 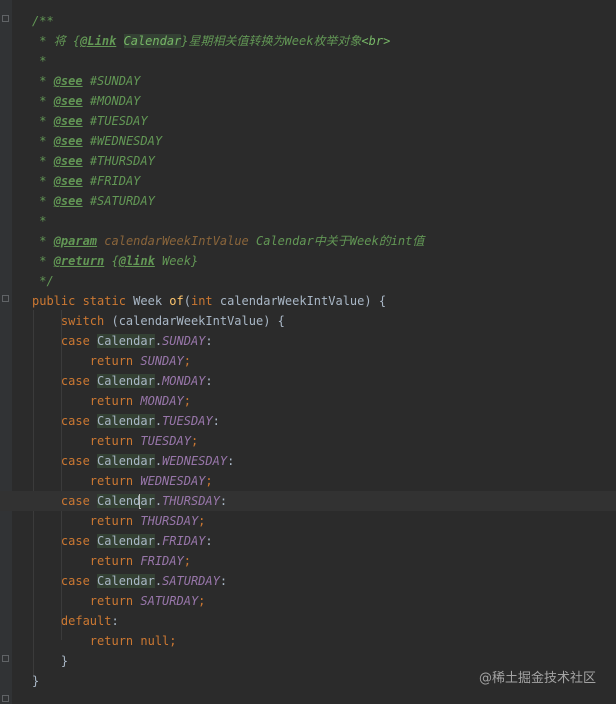 What do you see at coordinates (151, 301) in the screenshot?
I see `code-token: Week` at bounding box center [151, 301].